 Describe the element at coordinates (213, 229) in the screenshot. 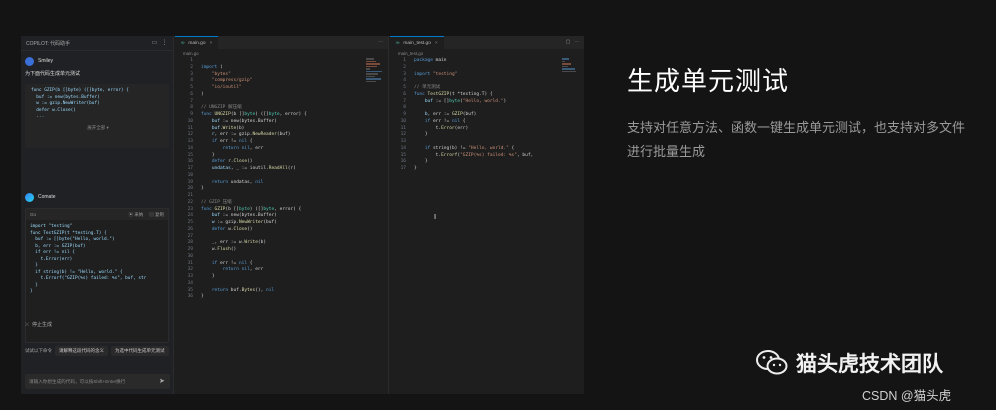

I see `code-token: defer` at that location.